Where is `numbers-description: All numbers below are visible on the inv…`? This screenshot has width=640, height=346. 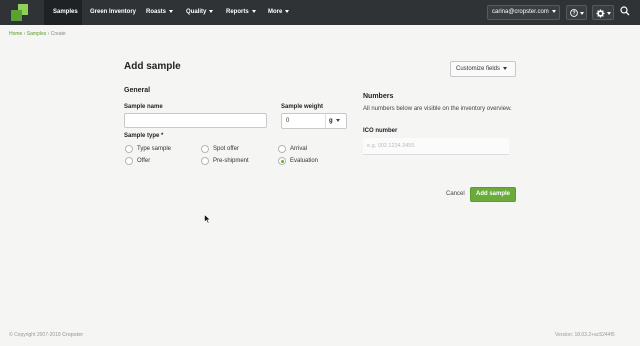
numbers-description: All numbers below are visible on the inv… is located at coordinates (437, 109).